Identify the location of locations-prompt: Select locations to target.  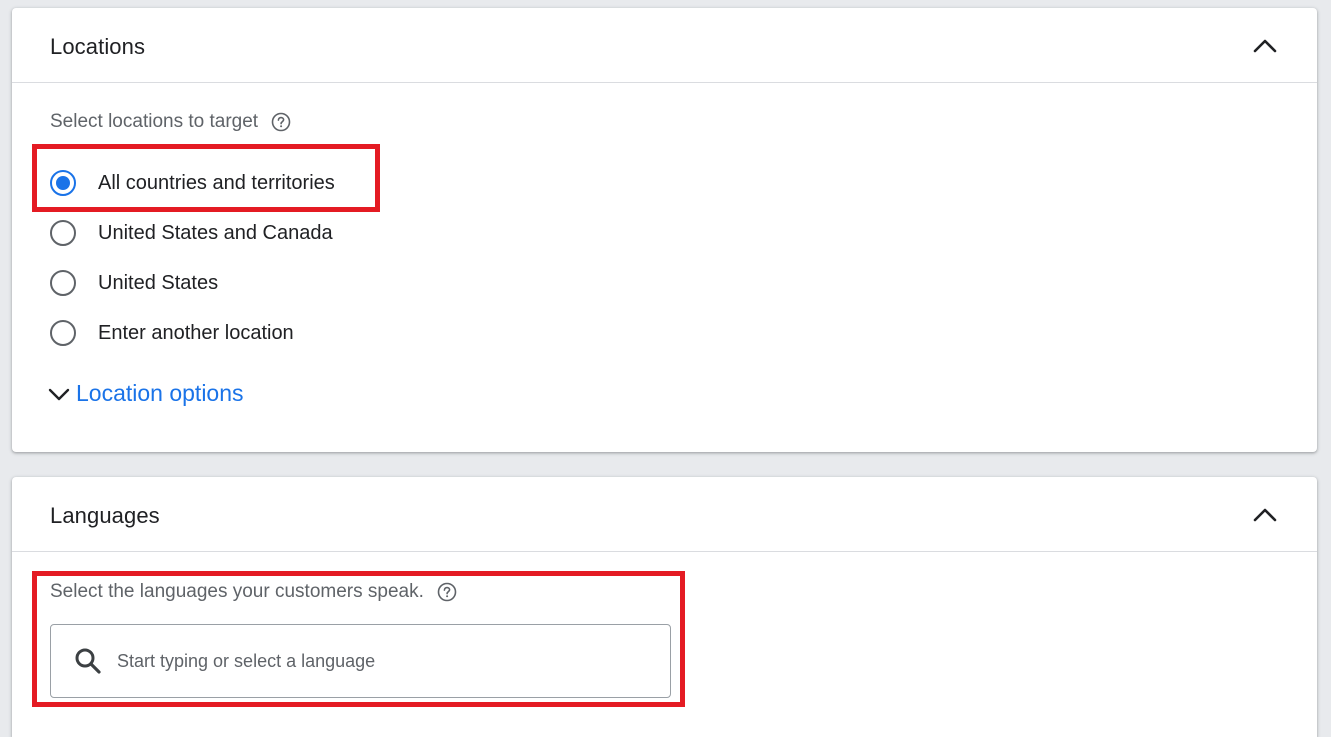
(171, 122).